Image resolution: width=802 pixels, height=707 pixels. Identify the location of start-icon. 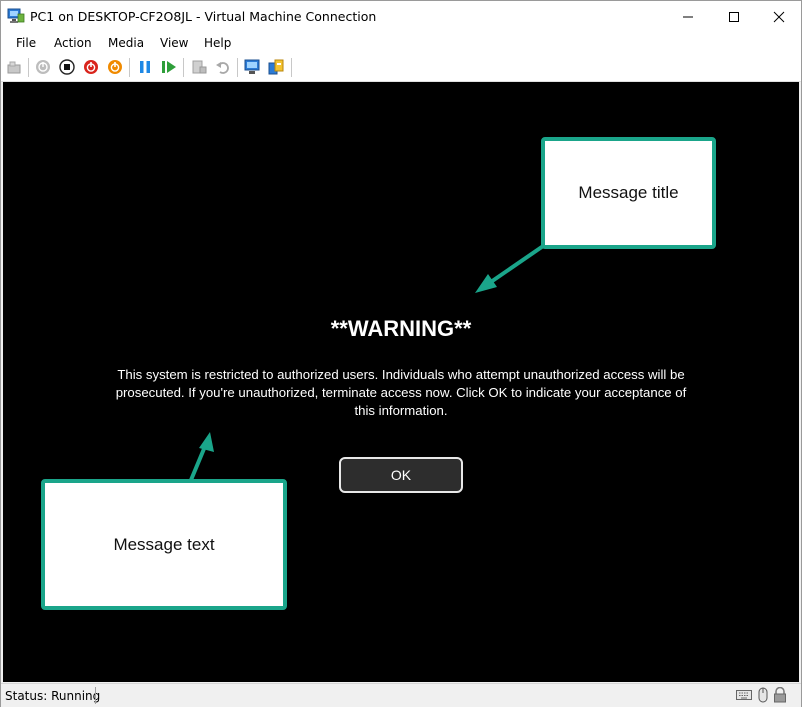
(43, 67).